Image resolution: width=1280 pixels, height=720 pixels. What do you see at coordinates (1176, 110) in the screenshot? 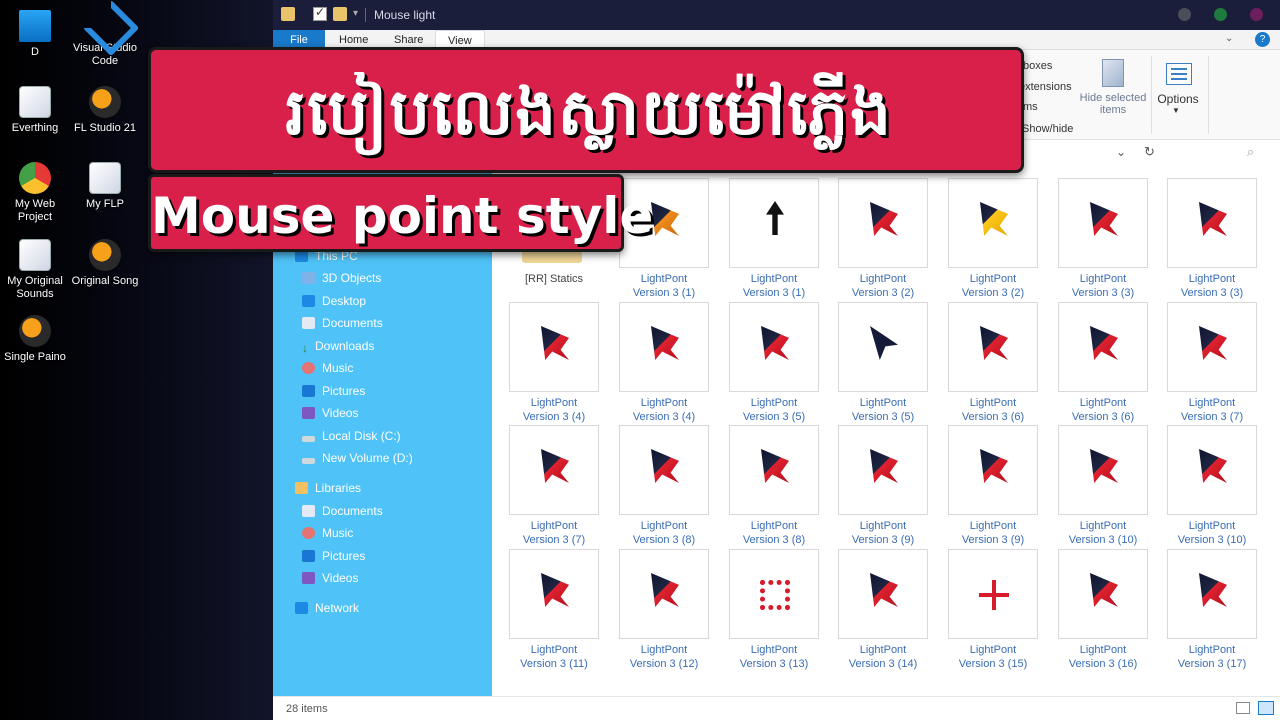
I see `chevron-down-icon: ▼` at bounding box center [1176, 110].